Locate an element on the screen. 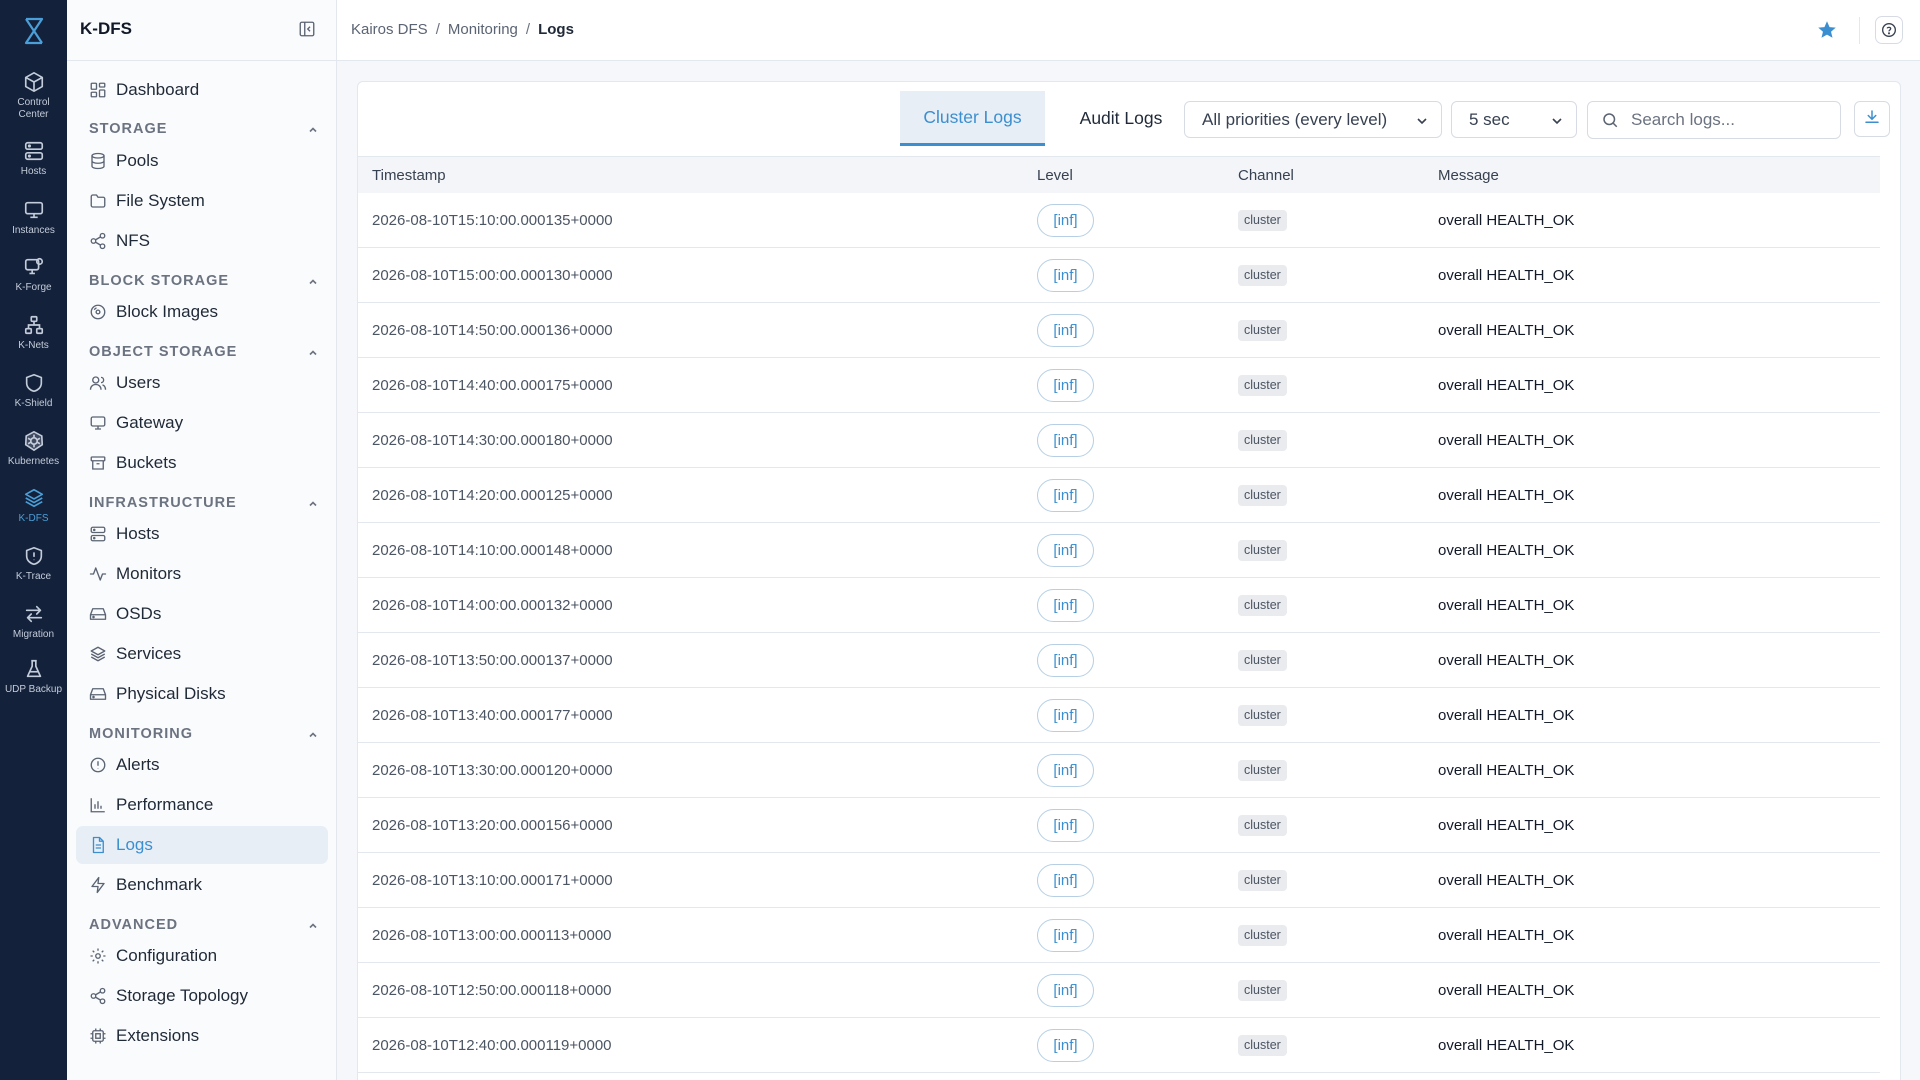 Image resolution: width=1920 pixels, height=1080 pixels. rail-item-kubernetes: Kubernetes is located at coordinates (33, 449).